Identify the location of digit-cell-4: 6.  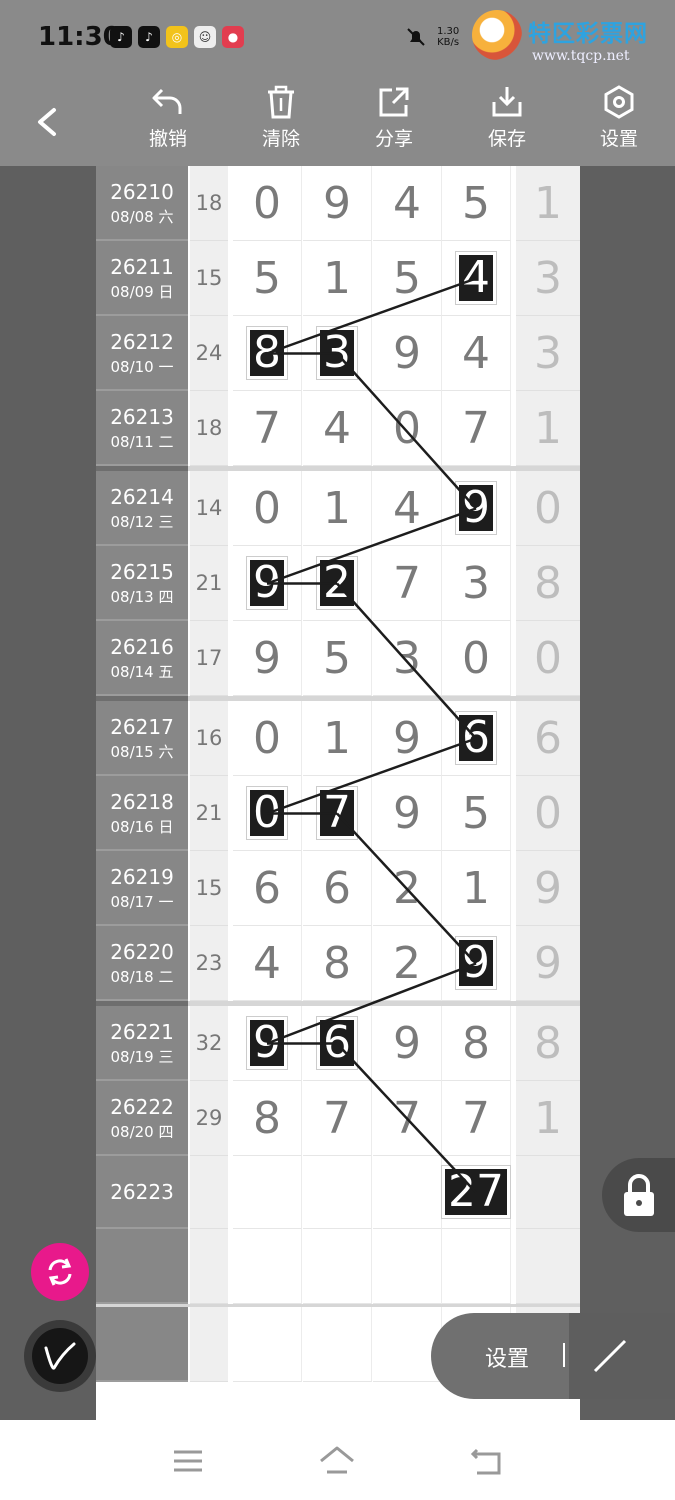
(476, 738).